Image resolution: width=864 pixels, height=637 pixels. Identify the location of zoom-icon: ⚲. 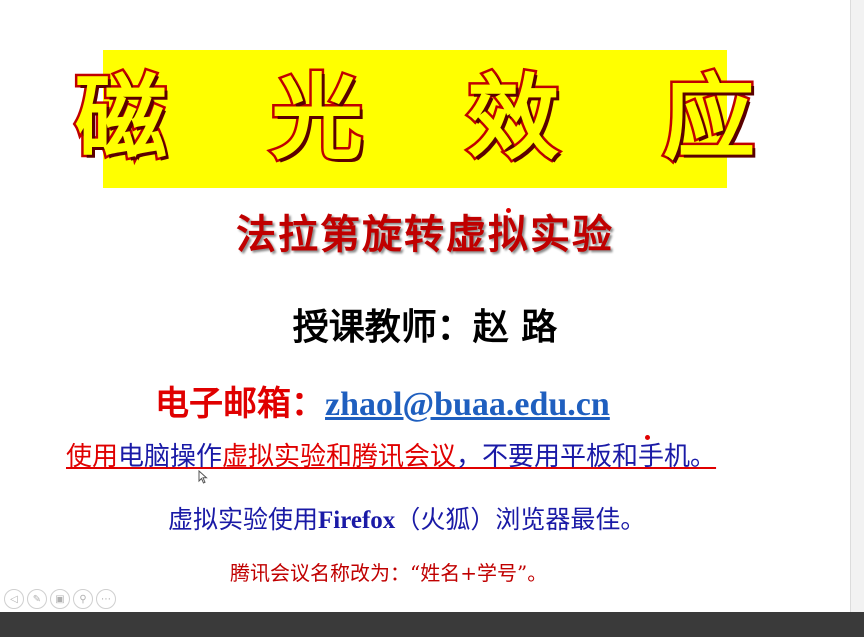
(83, 599).